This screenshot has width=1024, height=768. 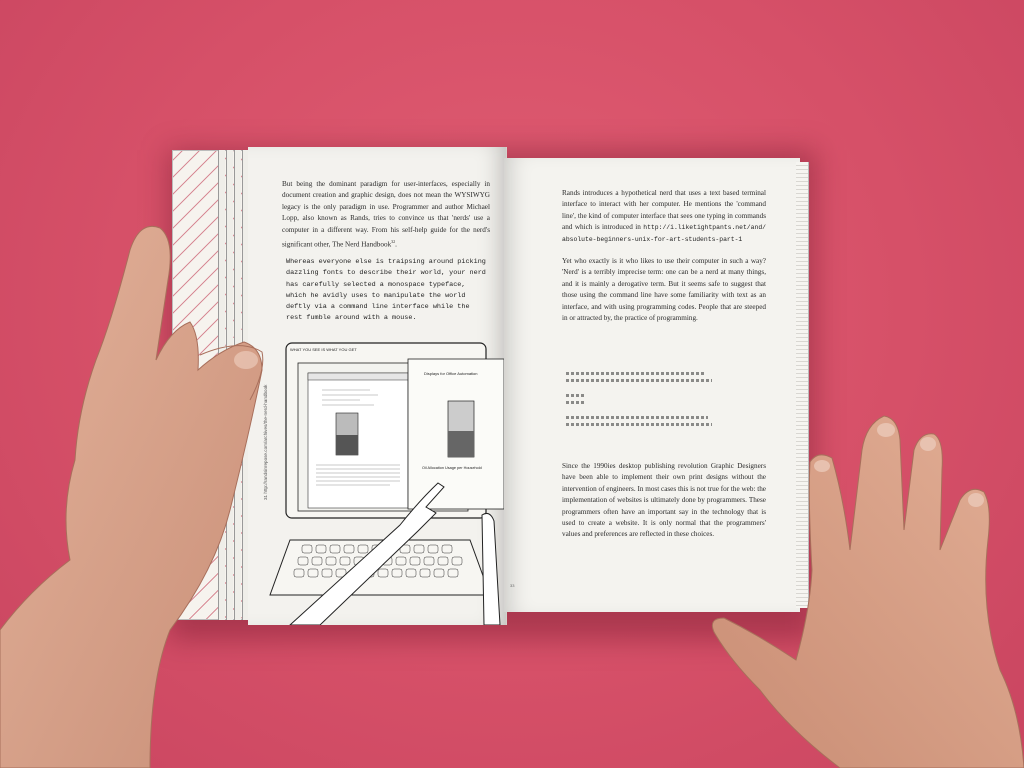 What do you see at coordinates (641, 399) in the screenshot?
I see `terminal-glyph-lines` at bounding box center [641, 399].